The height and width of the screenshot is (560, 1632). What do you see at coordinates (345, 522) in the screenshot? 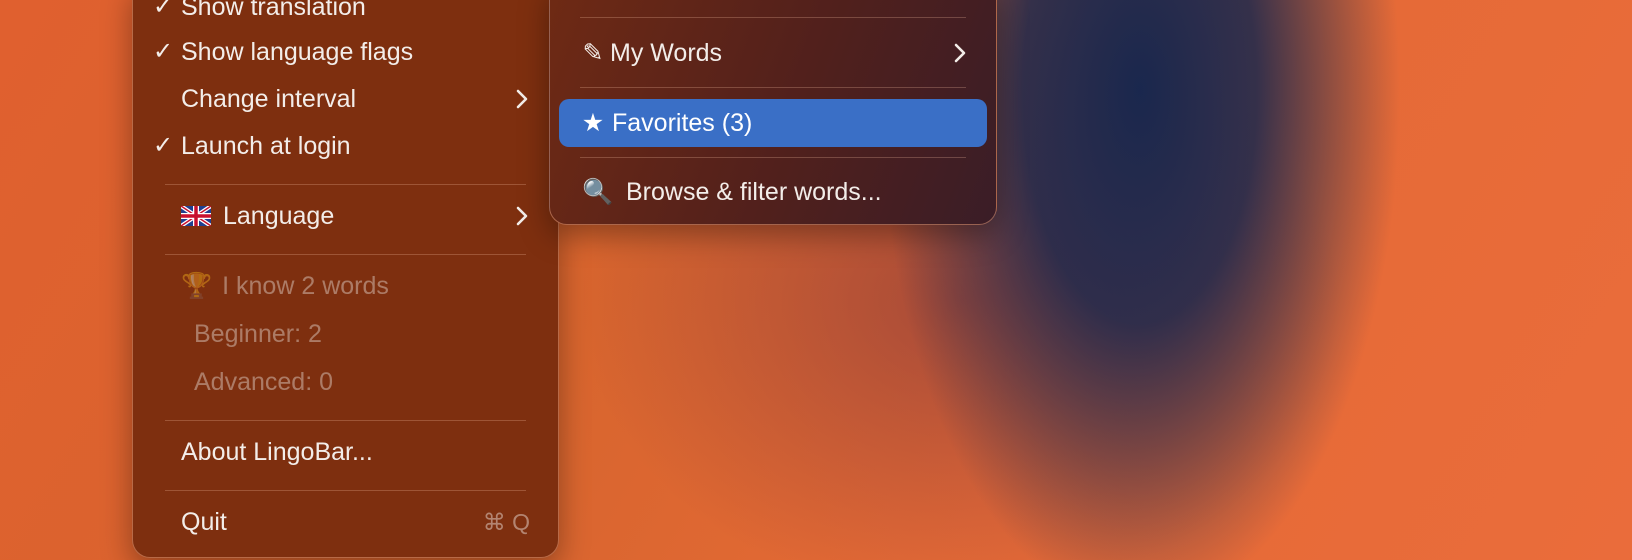
I see `menu-item-quit: Quit ⌘ Q` at bounding box center [345, 522].